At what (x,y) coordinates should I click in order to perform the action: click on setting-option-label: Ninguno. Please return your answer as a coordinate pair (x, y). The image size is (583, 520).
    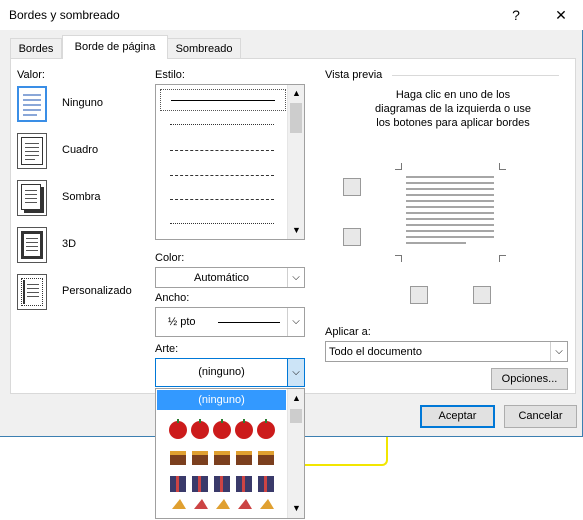
    Looking at the image, I should click on (82, 103).